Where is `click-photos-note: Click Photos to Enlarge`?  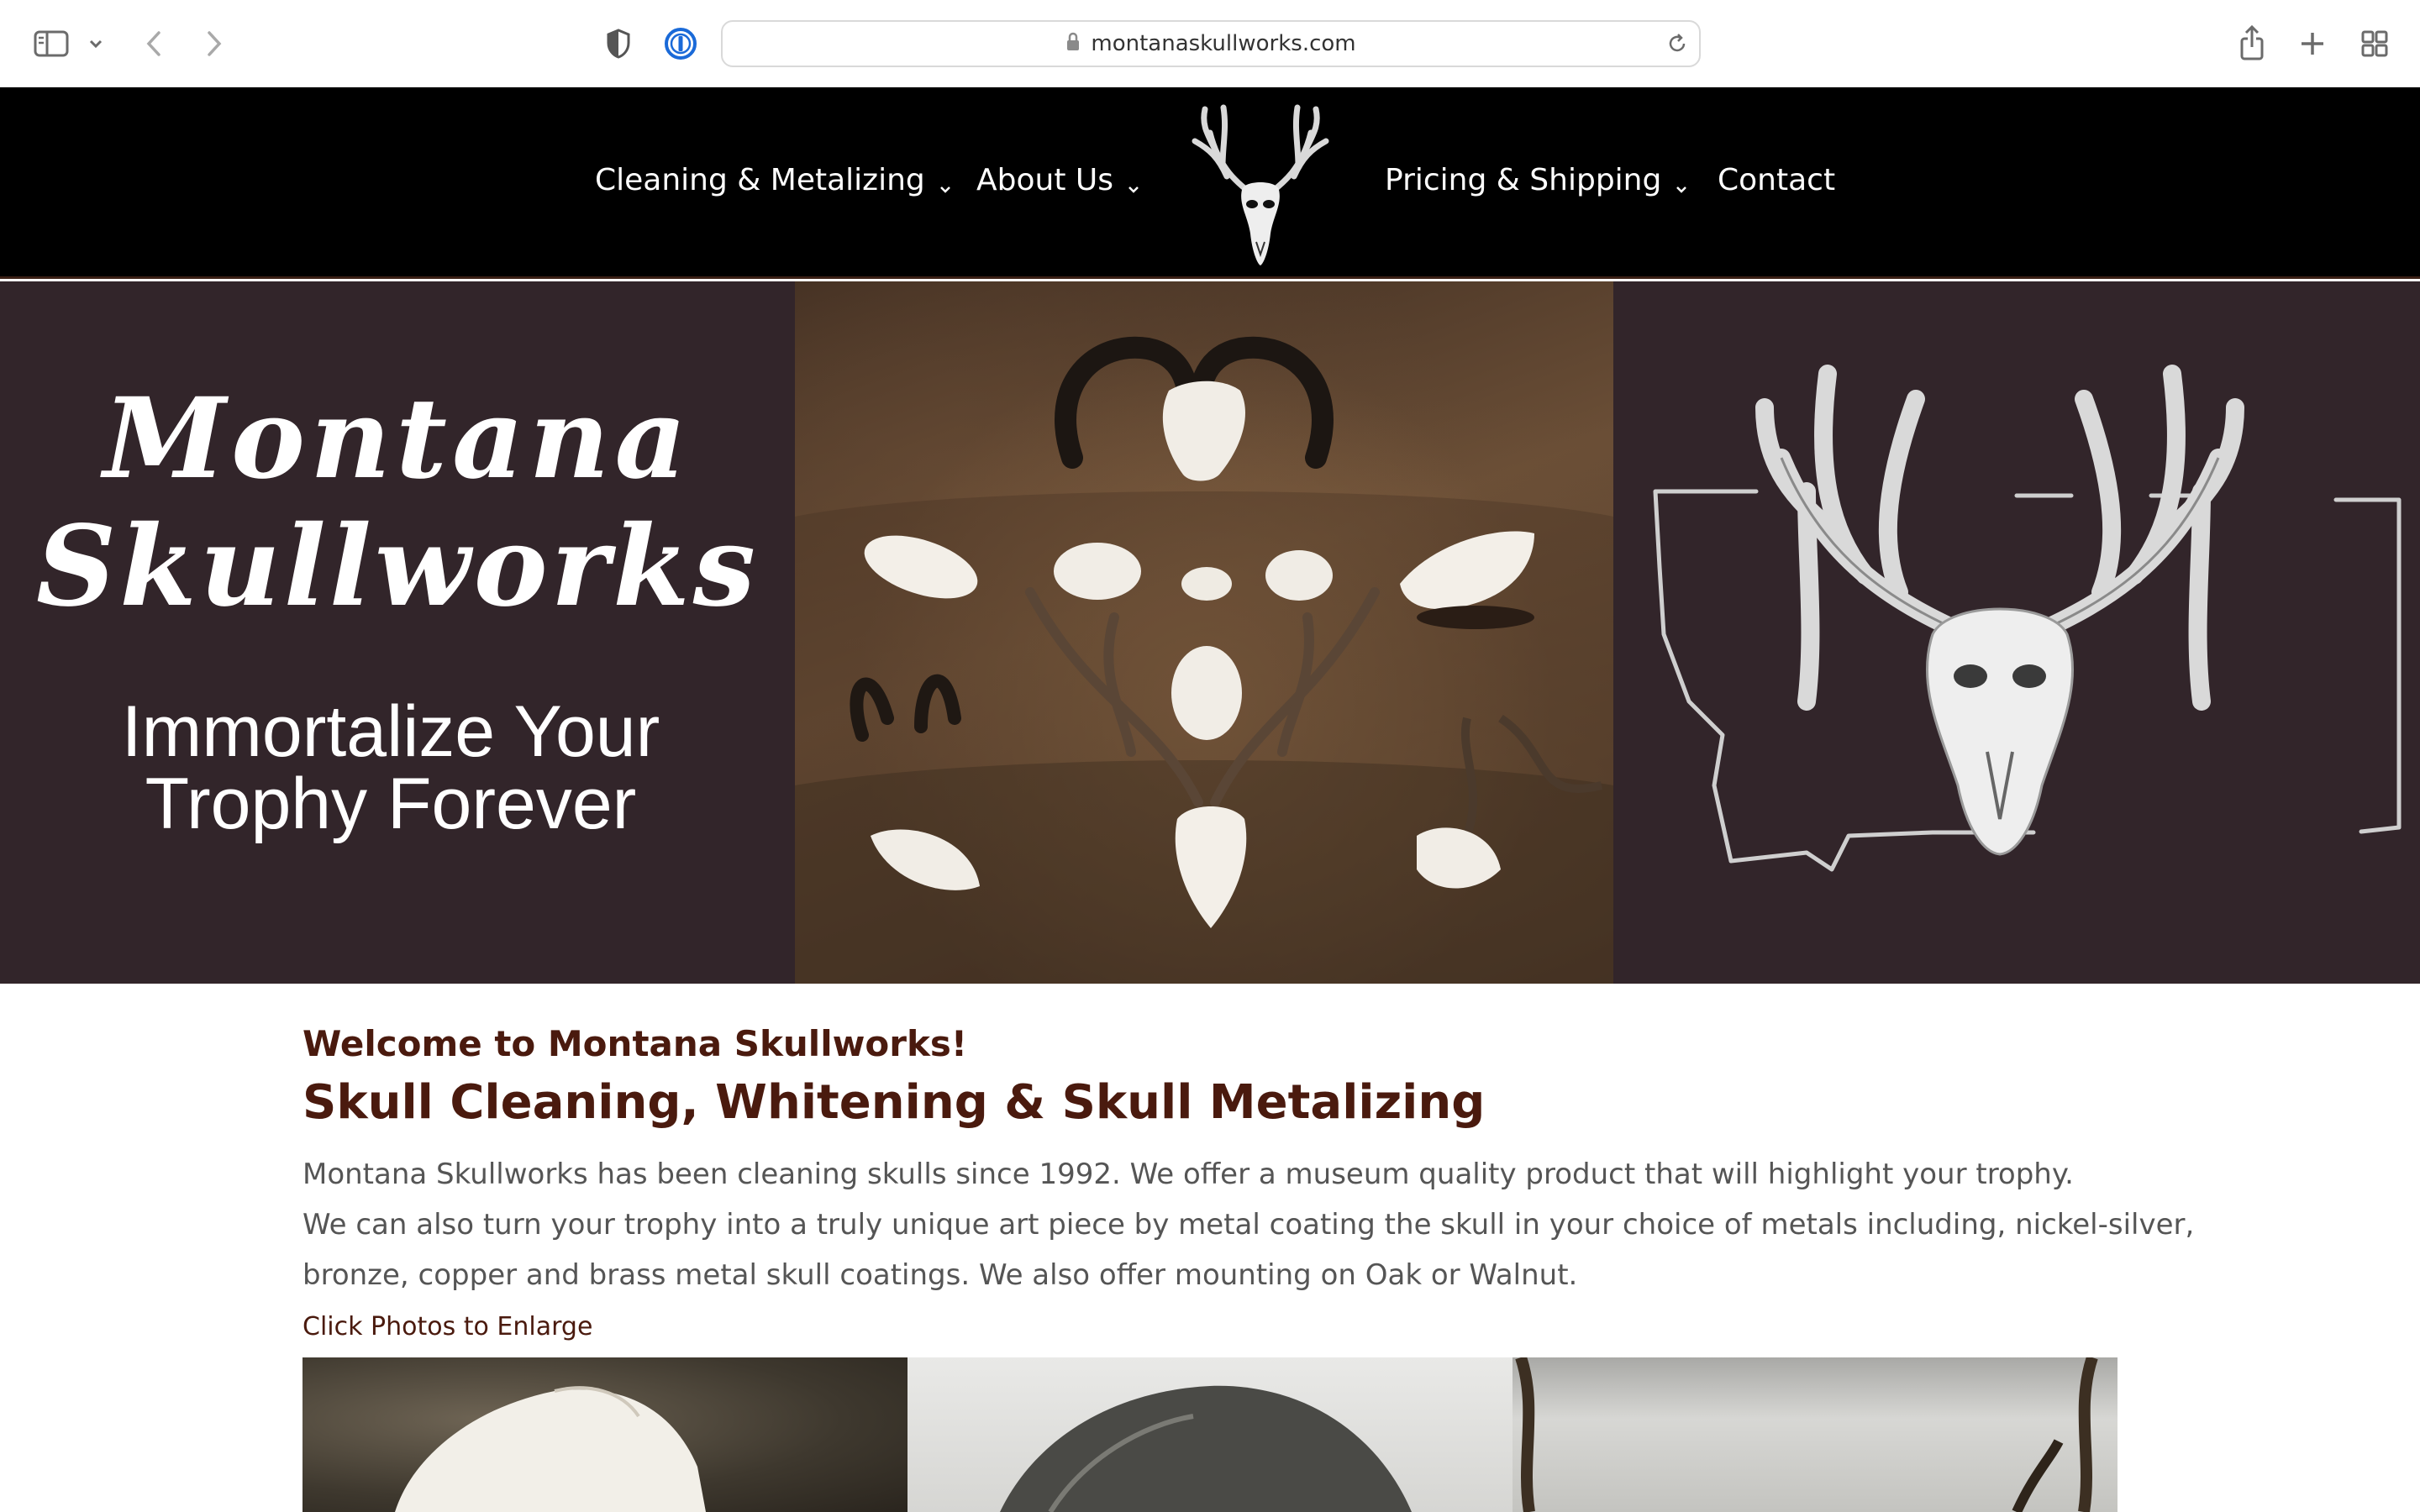
click-photos-note: Click Photos to Enlarge is located at coordinates (448, 1326).